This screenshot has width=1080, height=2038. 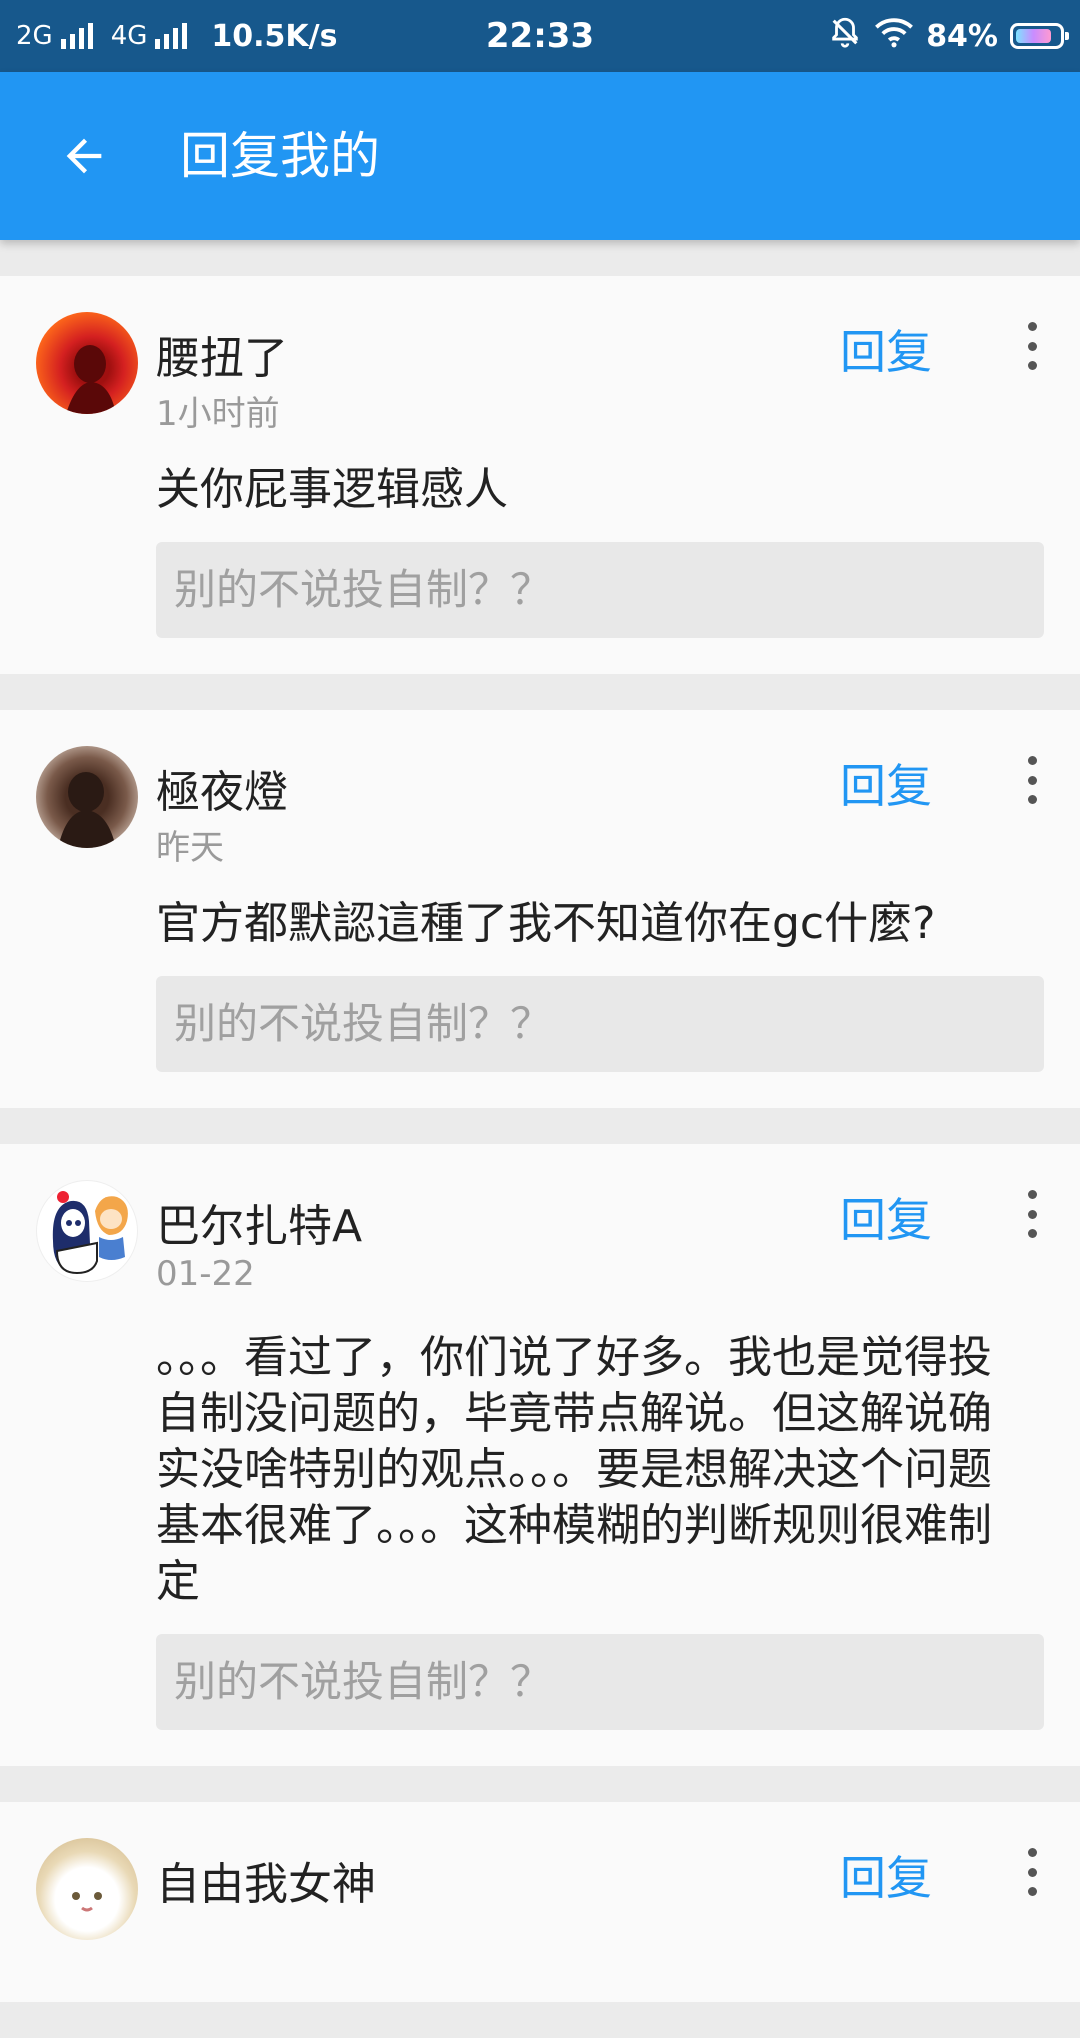 What do you see at coordinates (34, 36) in the screenshot?
I see `network-2g-label: 2G` at bounding box center [34, 36].